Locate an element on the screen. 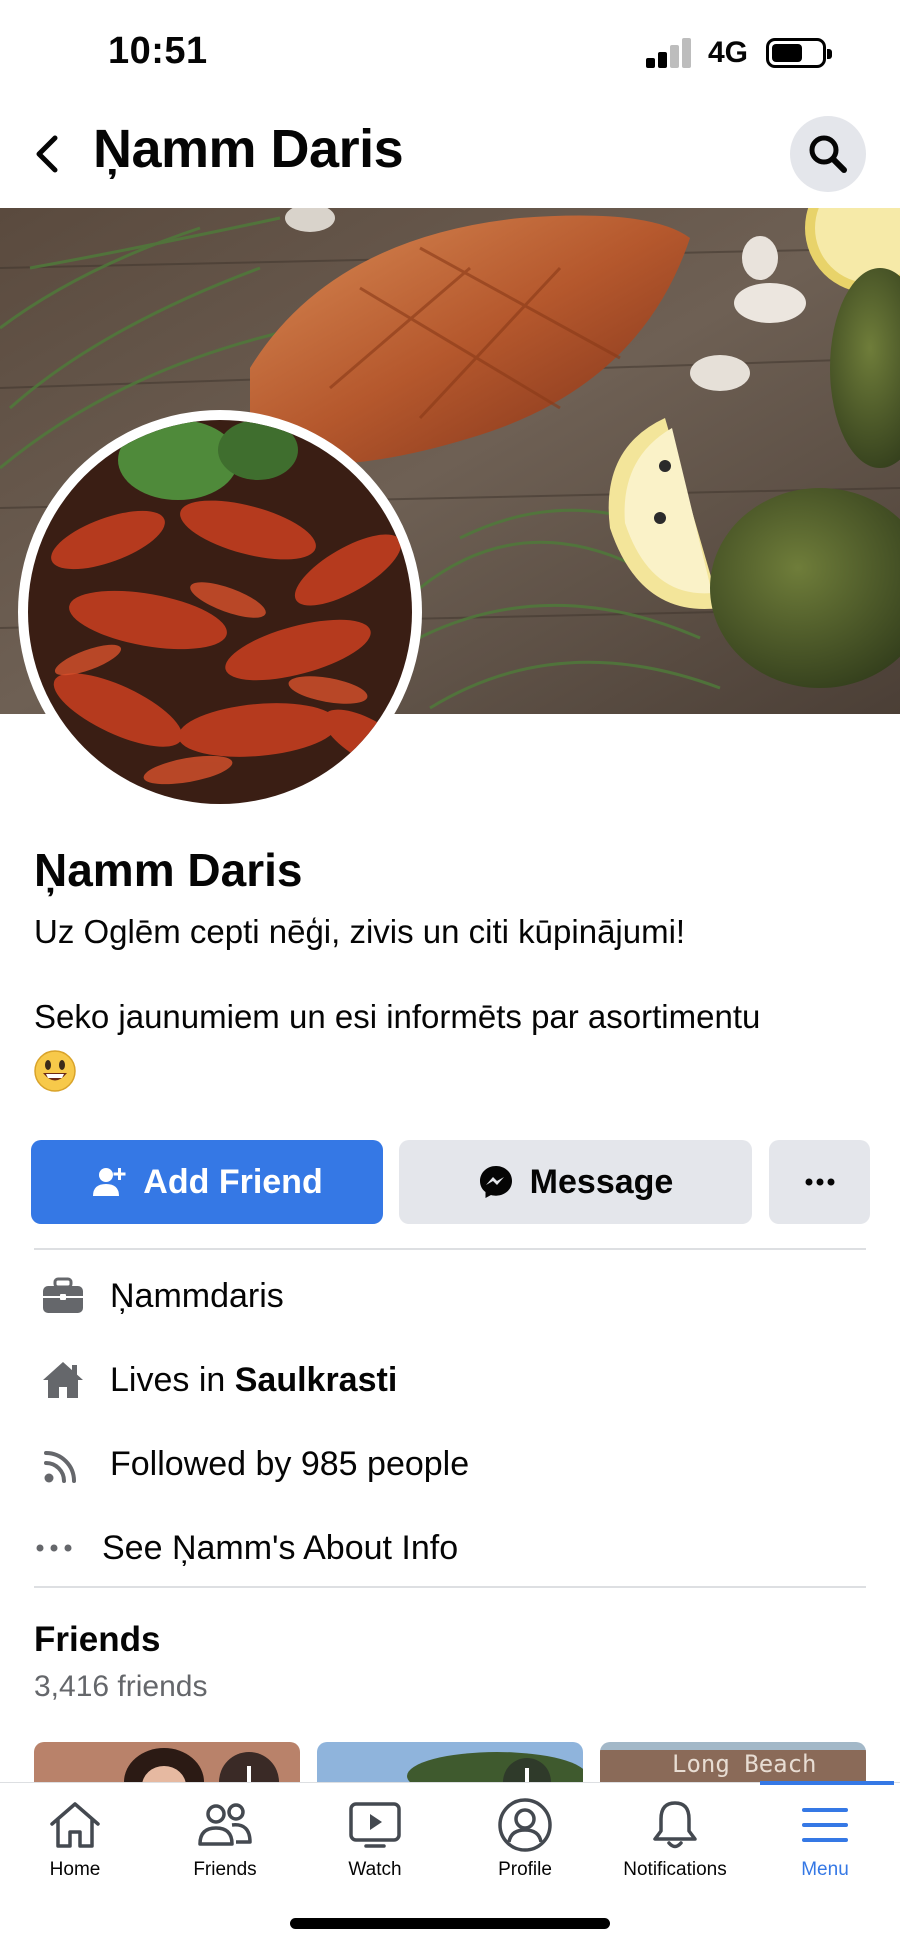  signal-icon is located at coordinates (670, 53).